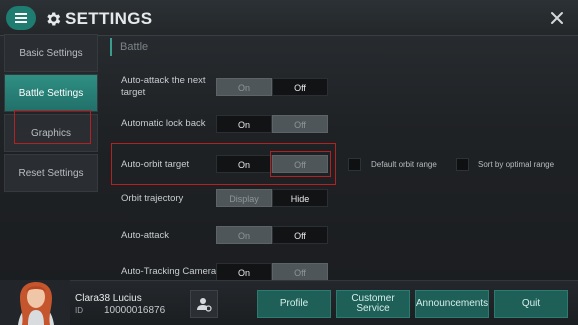 This screenshot has width=578, height=325. I want to click on default-orbit-range-label: Default orbit range, so click(404, 164).